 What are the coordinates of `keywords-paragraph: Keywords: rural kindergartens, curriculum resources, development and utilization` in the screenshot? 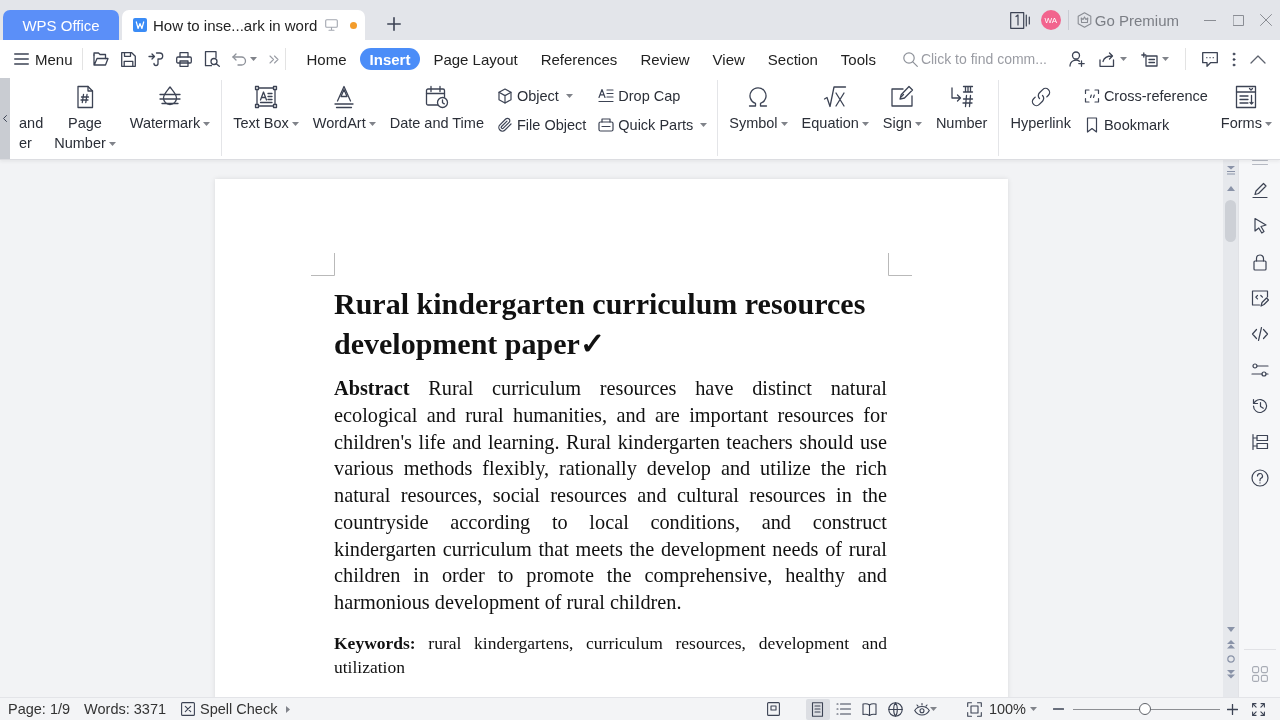 It's located at (610, 655).